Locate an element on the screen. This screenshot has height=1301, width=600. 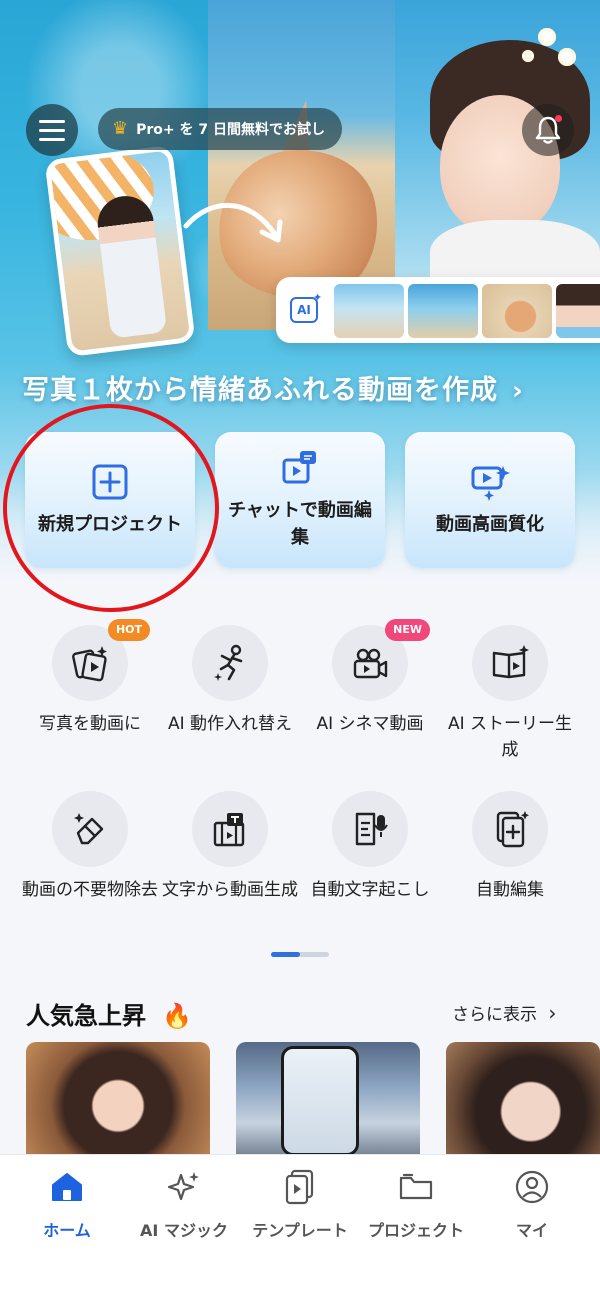
feature-text-to-video: 文字から動画生成 is located at coordinates (230, 847).